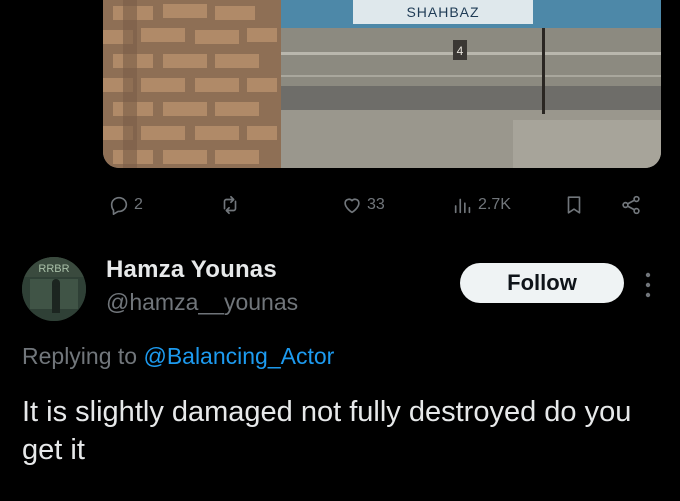 This screenshot has height=501, width=680. I want to click on like-count: 33, so click(376, 204).